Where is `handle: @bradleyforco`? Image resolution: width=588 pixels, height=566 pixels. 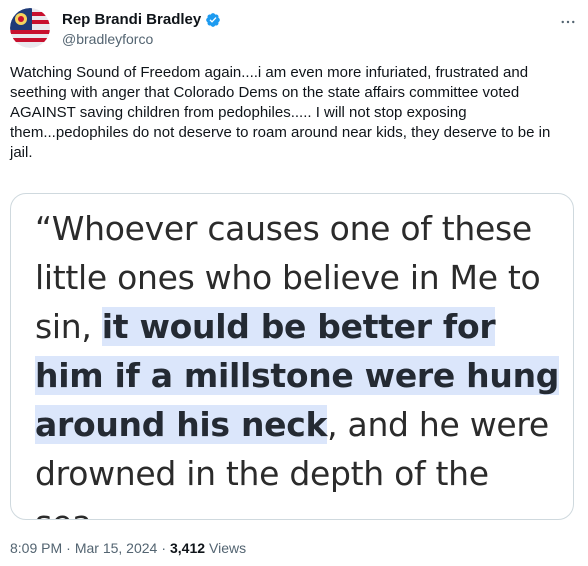 handle: @bradleyforco is located at coordinates (107, 39).